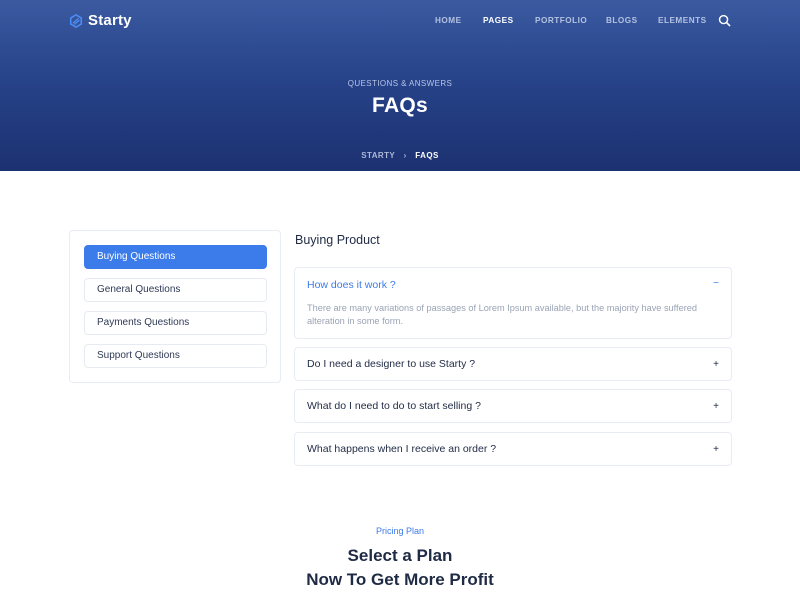 This screenshot has width=800, height=600. What do you see at coordinates (622, 20) in the screenshot?
I see `nav-item-blogs: BLOGS` at bounding box center [622, 20].